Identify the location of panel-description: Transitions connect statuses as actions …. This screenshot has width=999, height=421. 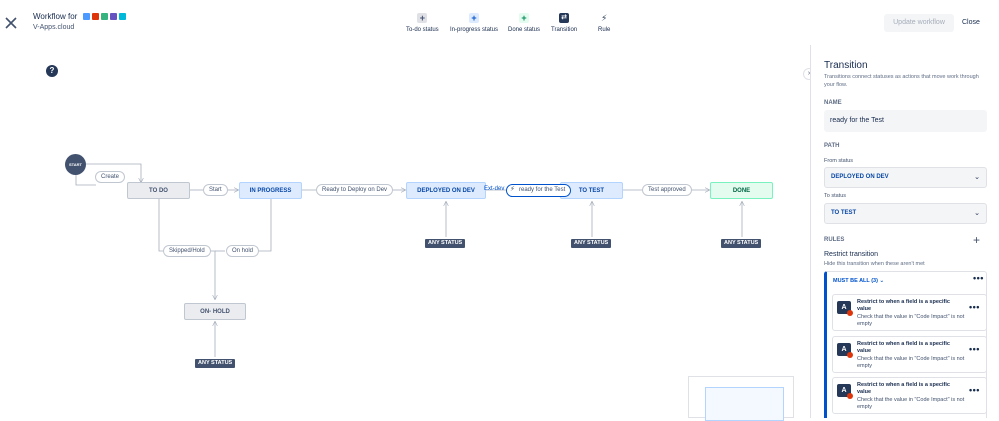
(901, 81).